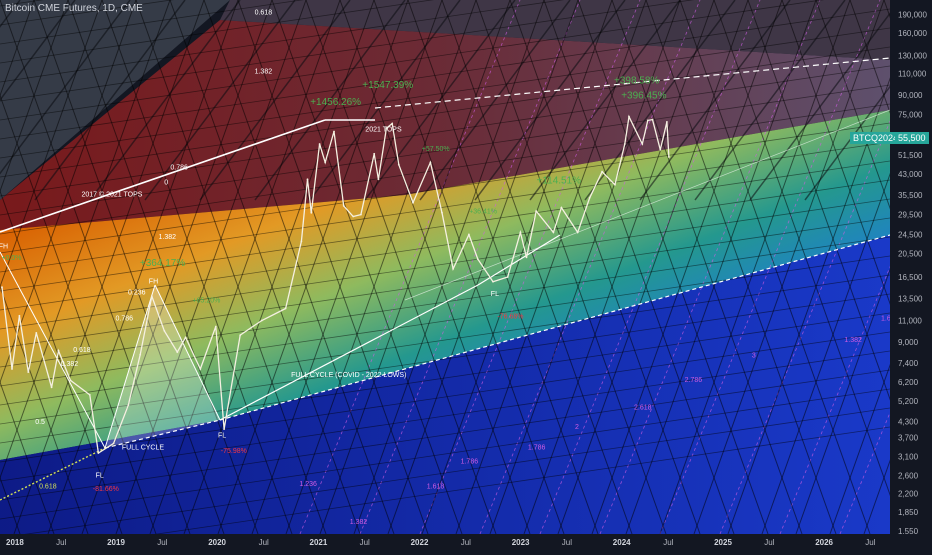 Image resolution: width=932 pixels, height=555 pixels. I want to click on annotation-label: FULL CYCLE (COVID - 2022 LOWS), so click(348, 375).